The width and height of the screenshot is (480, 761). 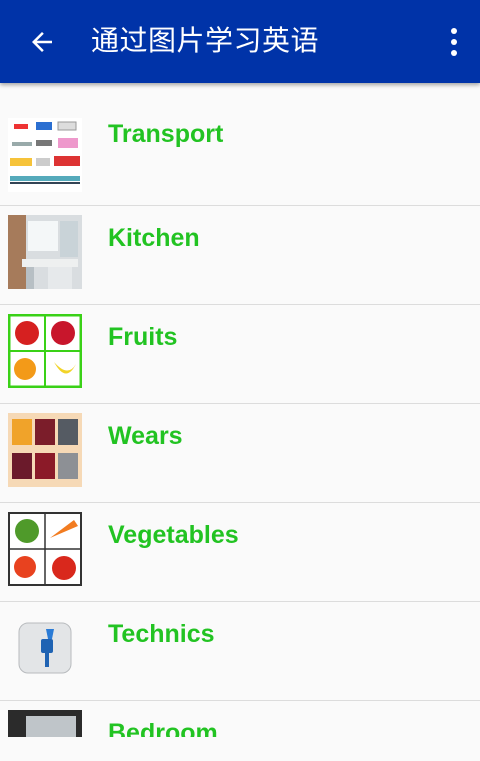 I want to click on app-bar: 通过图片学习英语, so click(x=240, y=41).